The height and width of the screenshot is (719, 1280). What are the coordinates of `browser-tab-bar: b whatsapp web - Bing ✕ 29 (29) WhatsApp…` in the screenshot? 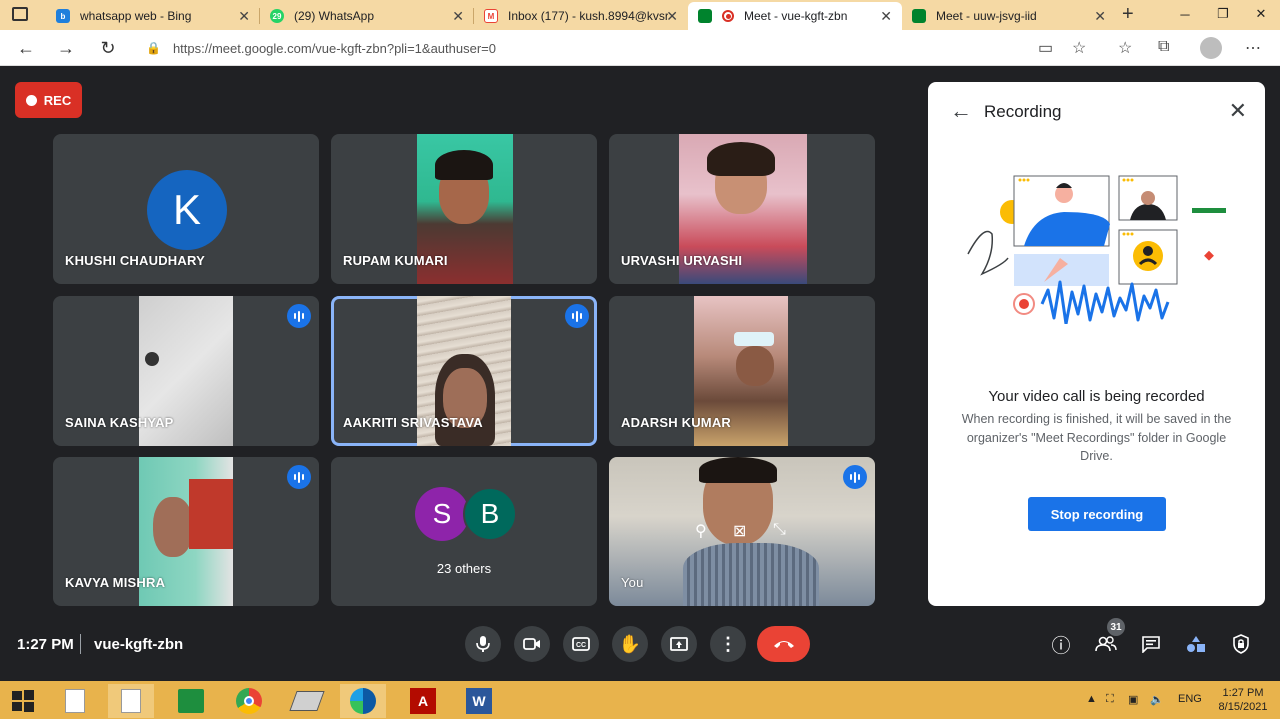 It's located at (640, 15).